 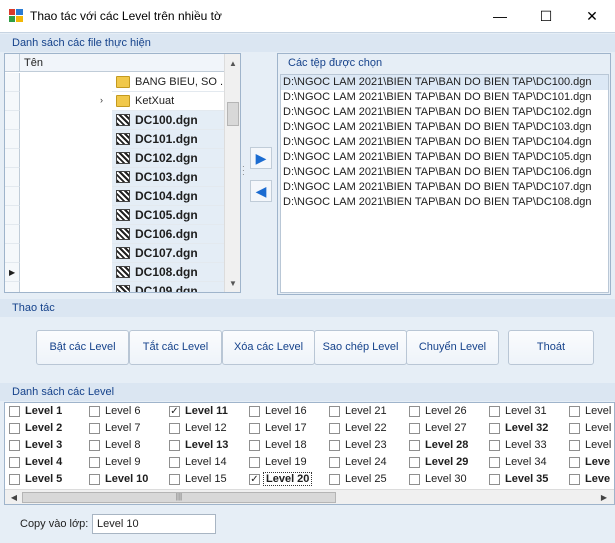 I want to click on level-checkbox-item: Level 22, so click(x=365, y=428).